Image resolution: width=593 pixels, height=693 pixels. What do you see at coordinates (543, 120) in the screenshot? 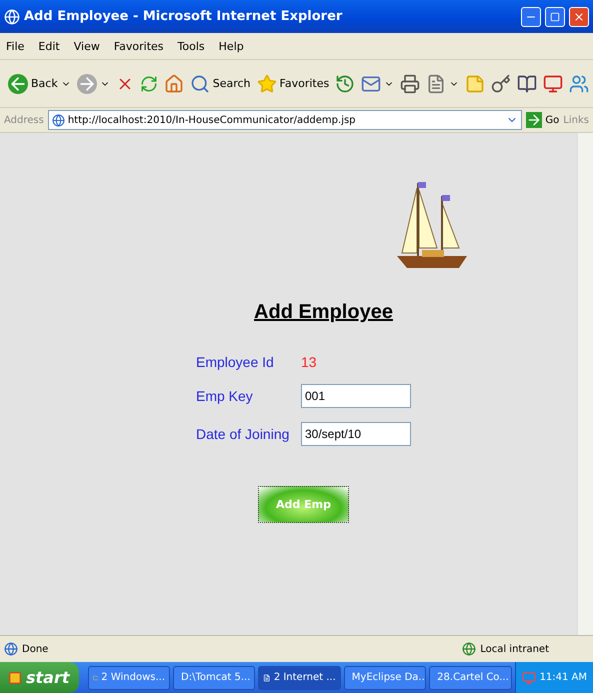
I see `go-button: Go` at bounding box center [543, 120].